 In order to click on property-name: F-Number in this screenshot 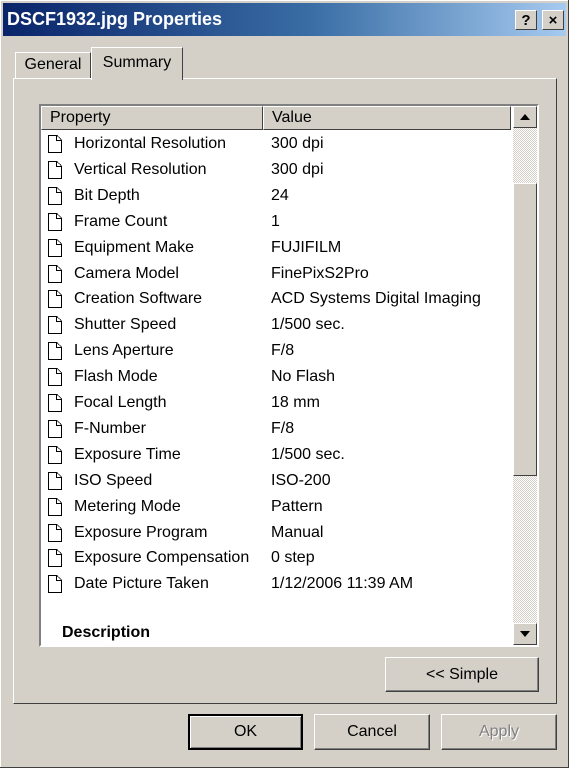, I will do `click(110, 428)`.